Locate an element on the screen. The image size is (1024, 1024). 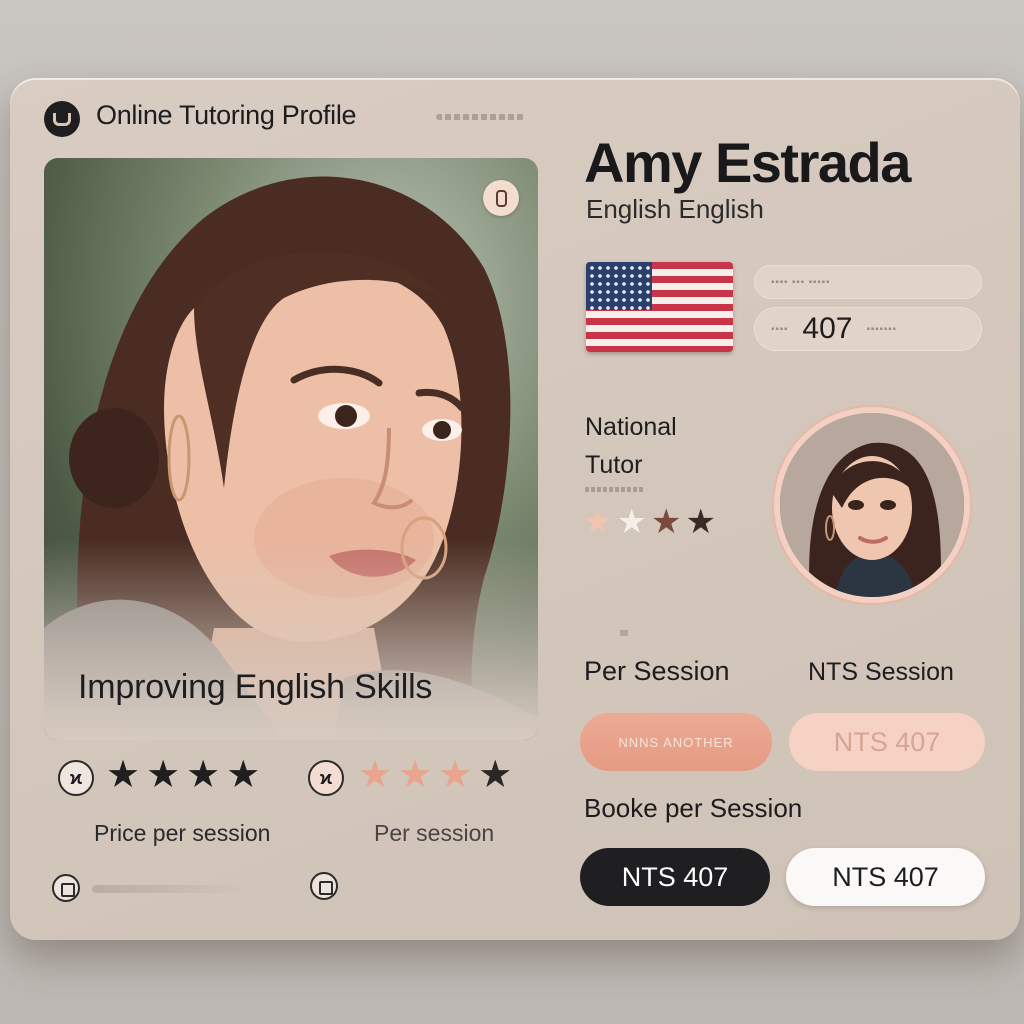
avatar-portrait-illustration is located at coordinates (872, 505).